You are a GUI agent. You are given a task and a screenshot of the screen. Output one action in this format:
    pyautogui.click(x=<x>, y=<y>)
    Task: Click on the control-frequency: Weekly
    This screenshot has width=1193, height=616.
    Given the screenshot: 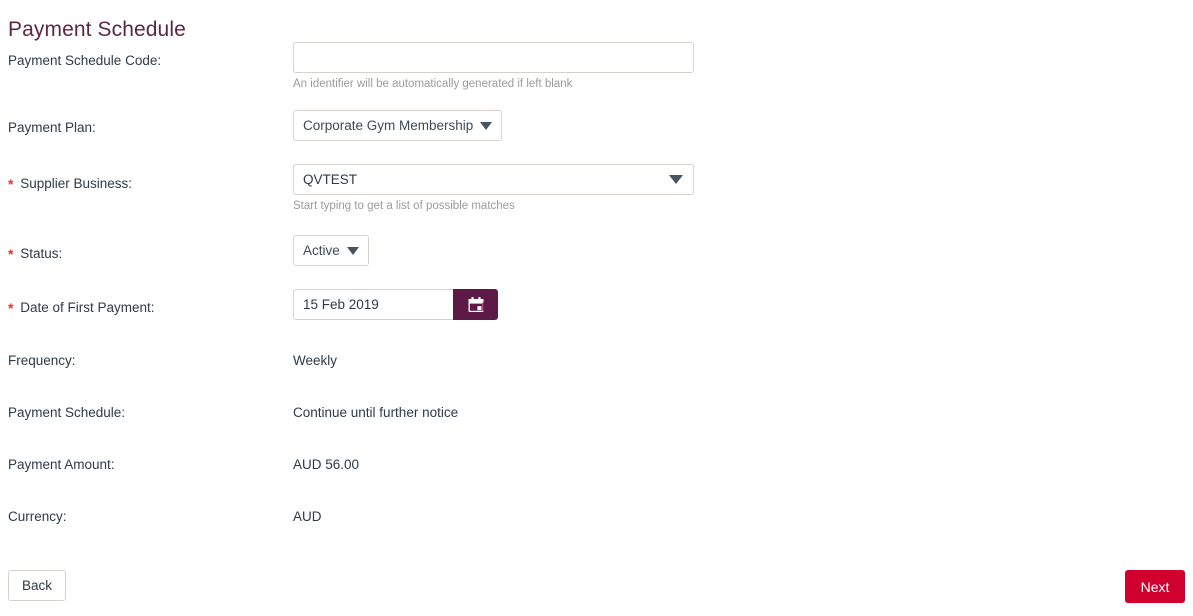 What is the action you would take?
    pyautogui.click(x=315, y=361)
    